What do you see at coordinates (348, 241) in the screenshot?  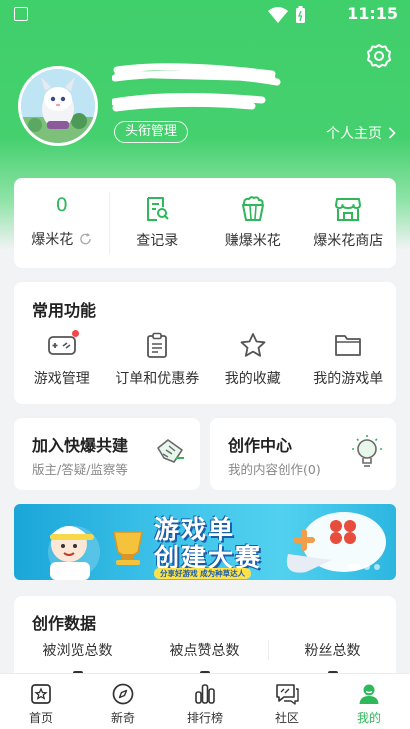 I see `popcorn-store-label: 爆米花商店` at bounding box center [348, 241].